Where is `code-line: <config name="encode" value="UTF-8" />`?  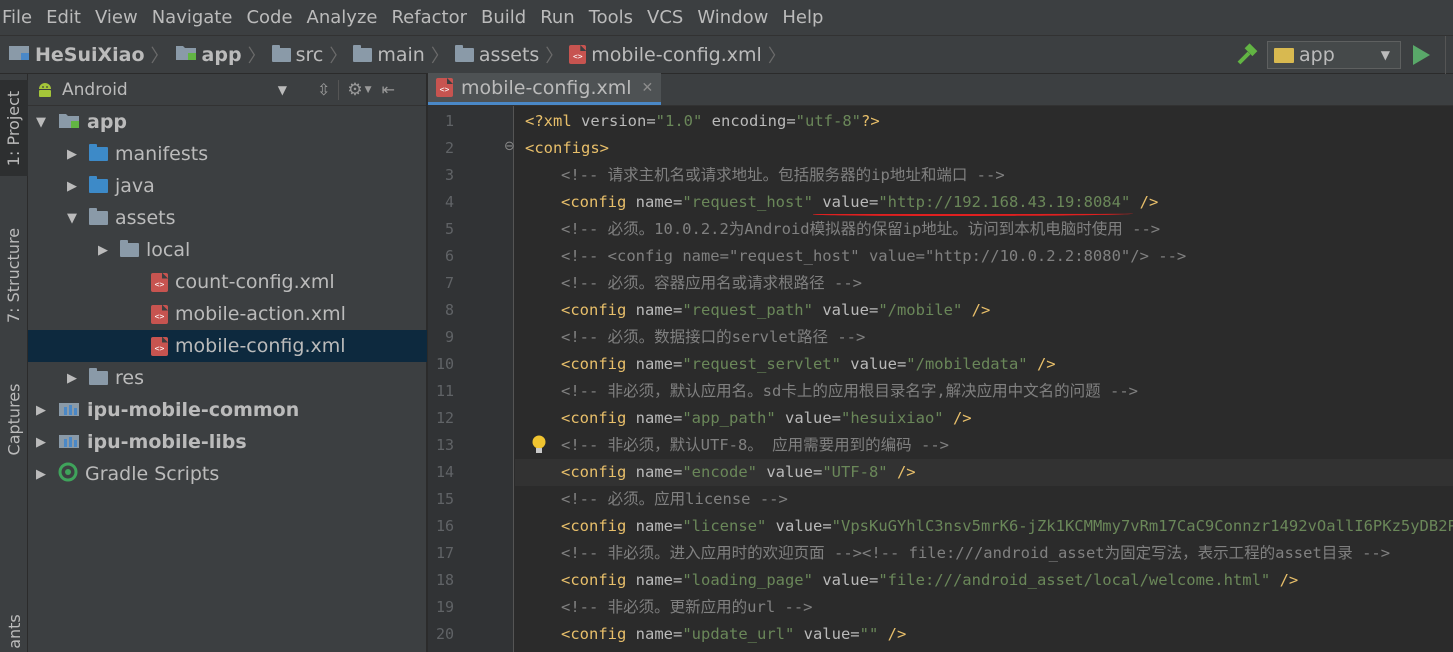
code-line: <config name="encode" value="UTF-8" /> is located at coordinates (984, 472).